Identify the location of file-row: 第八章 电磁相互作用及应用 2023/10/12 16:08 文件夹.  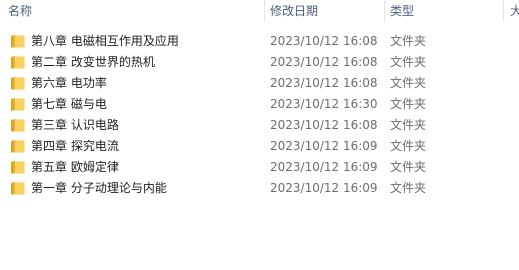
(259, 41).